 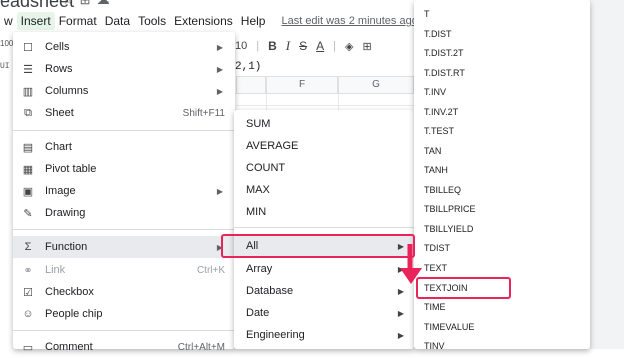 What do you see at coordinates (320, 46) in the screenshot?
I see `text-color-button: A` at bounding box center [320, 46].